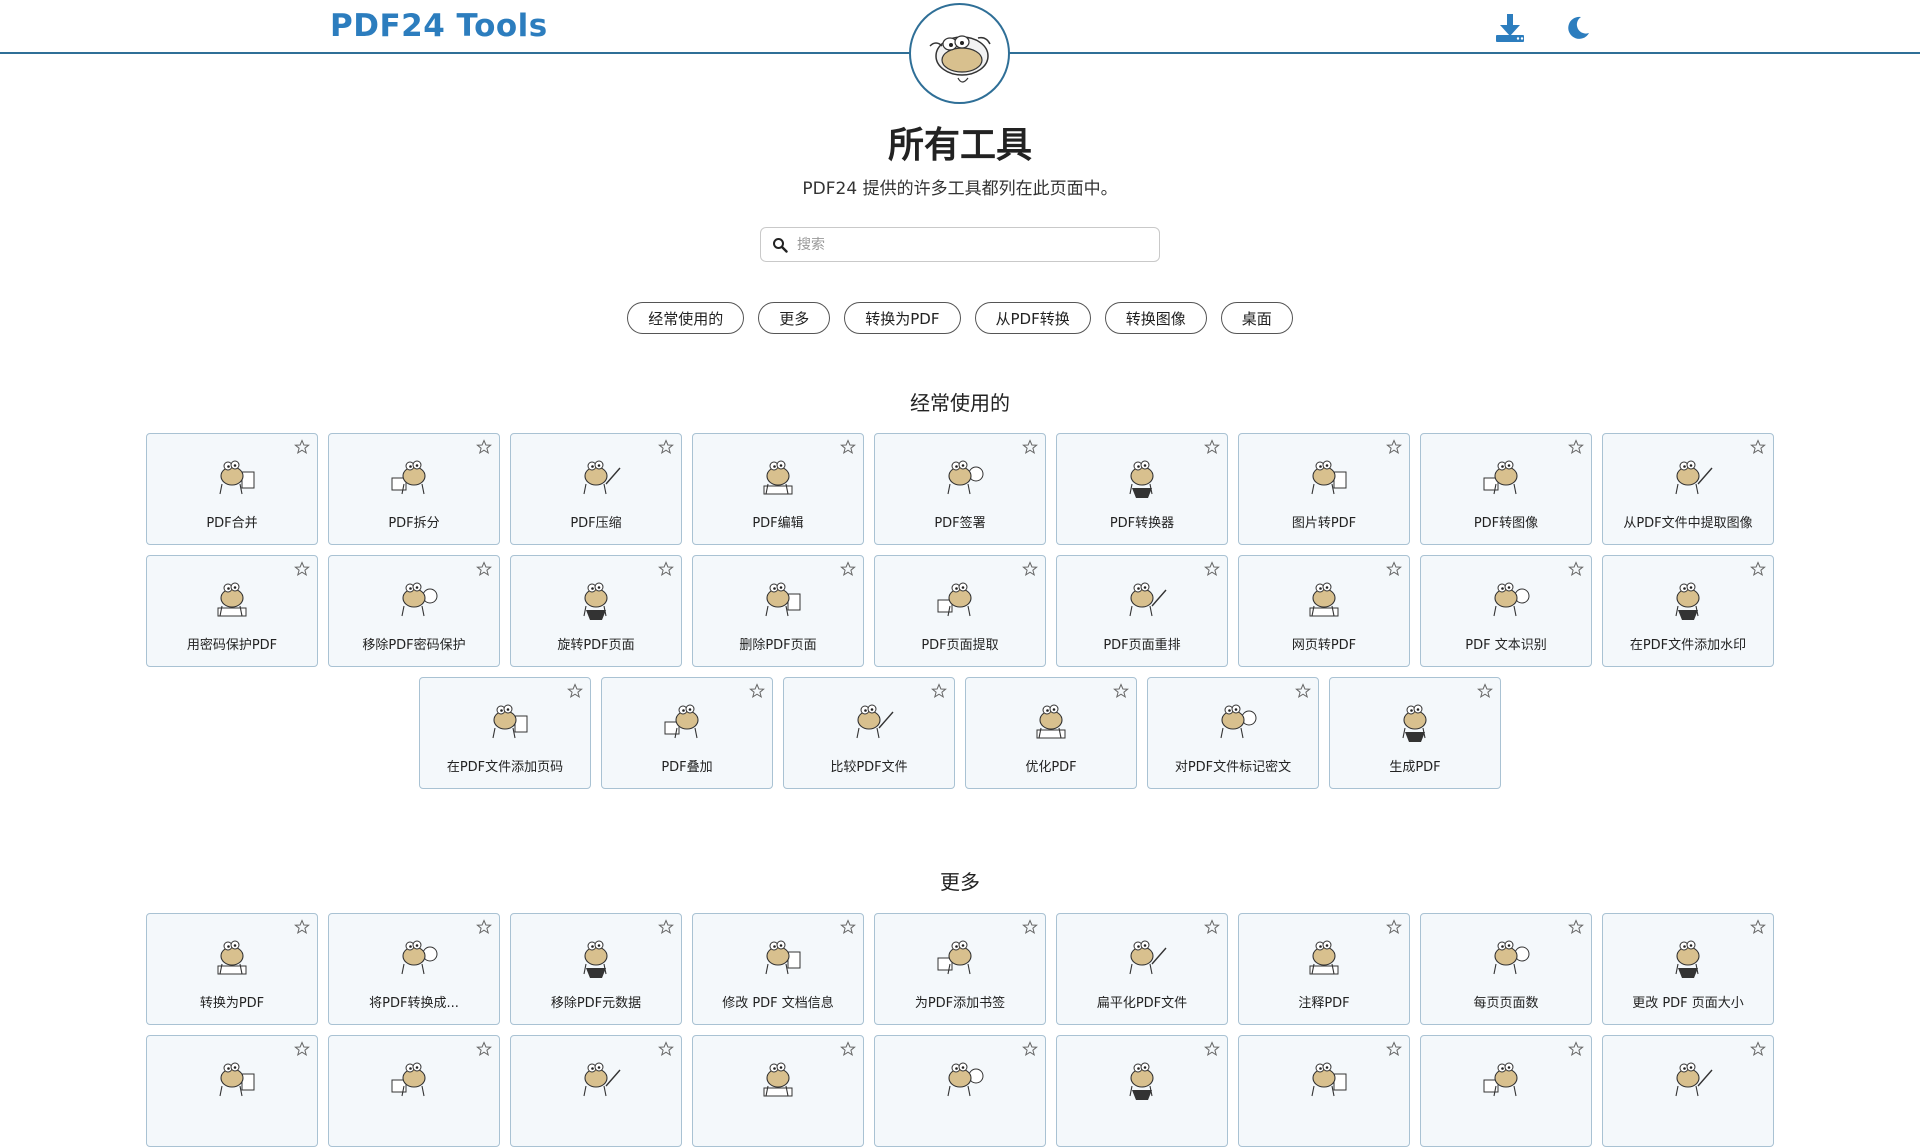  Describe the element at coordinates (439, 26) in the screenshot. I see `brand-logo-text: PDF24 Tools` at that location.